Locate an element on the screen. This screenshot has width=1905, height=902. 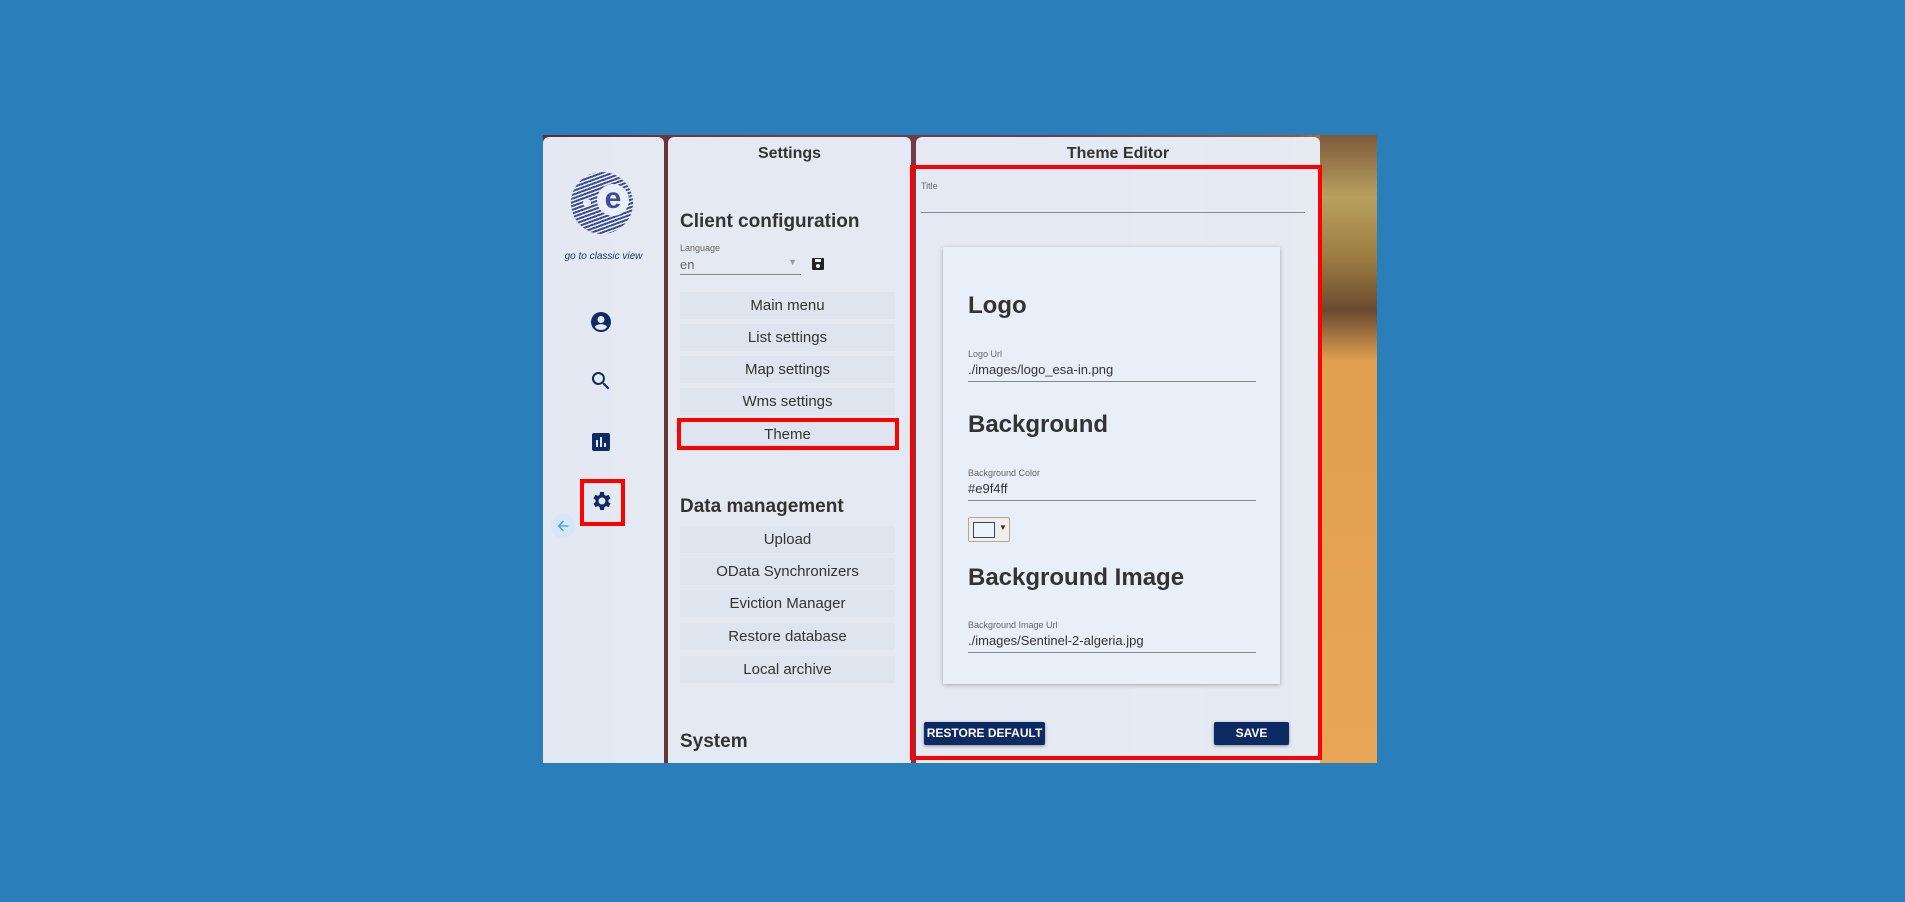
sidebar: e go to classic view is located at coordinates (603, 450).